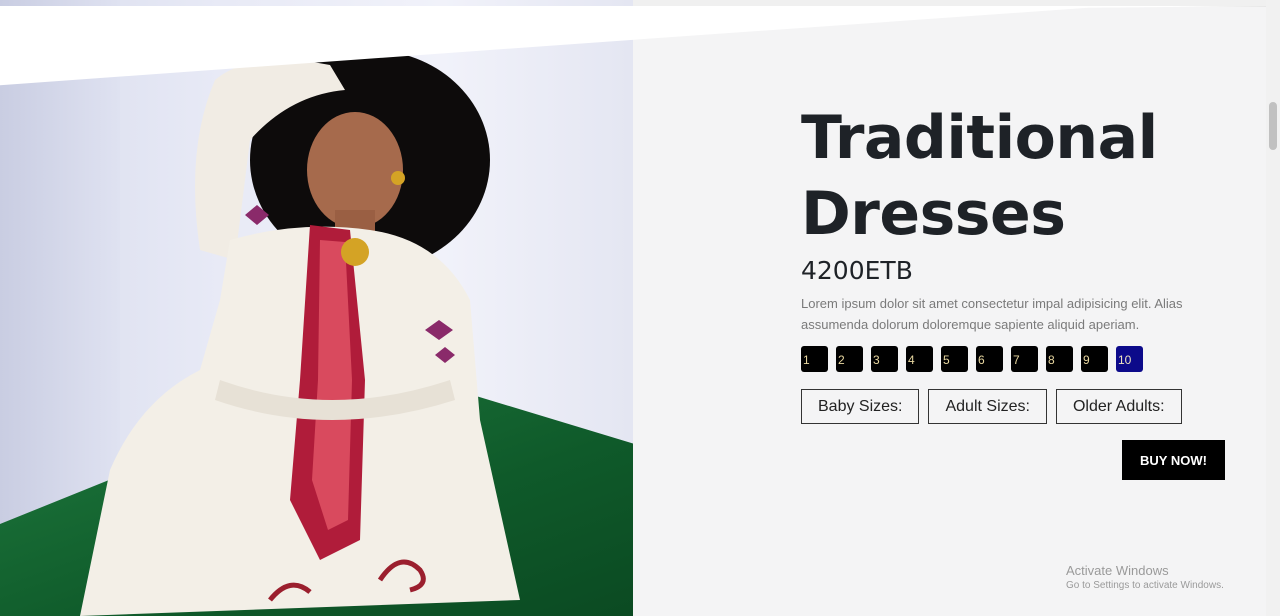  What do you see at coordinates (987, 406) in the screenshot?
I see `adult-sizes-button: Adult Sizes:` at bounding box center [987, 406].